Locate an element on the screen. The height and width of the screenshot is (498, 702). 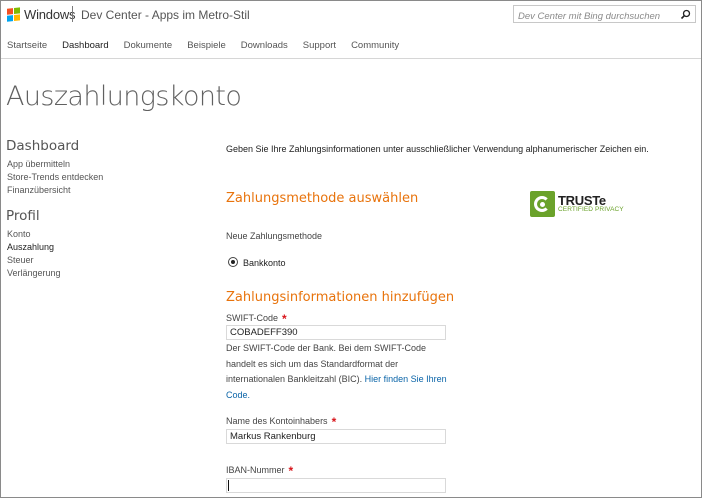
account-holder-field is located at coordinates (336, 436).